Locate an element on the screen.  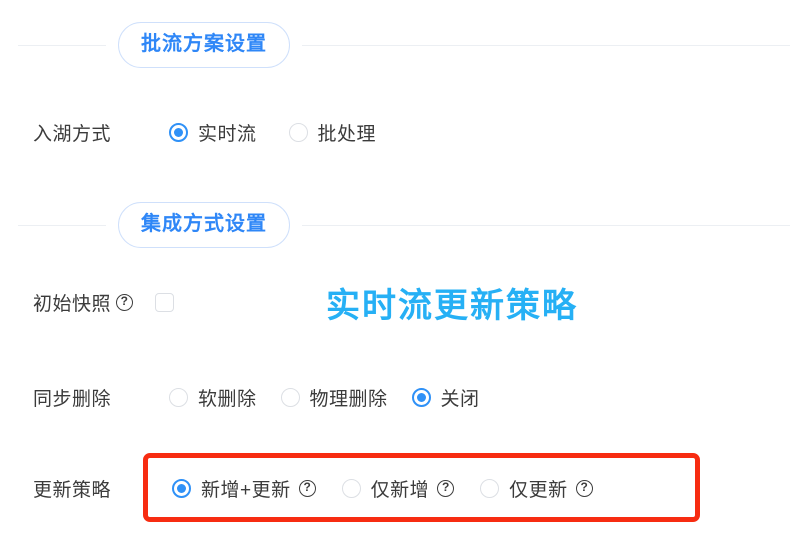
radio-icon-xinzeng-gengxin is located at coordinates (181, 488).